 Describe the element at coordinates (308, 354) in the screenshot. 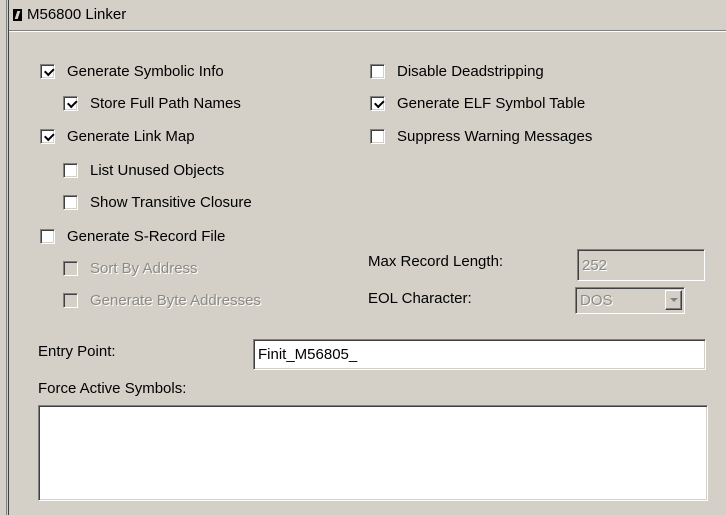

I see `entry-point-value: Finit_M56805_` at that location.